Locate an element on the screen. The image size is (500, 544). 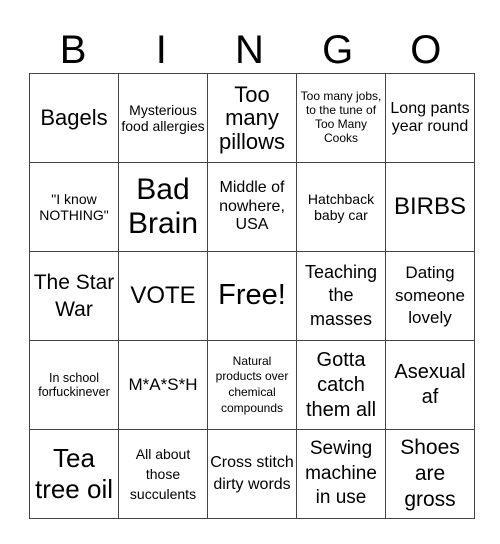
cell-text: In school forfuckinever is located at coordinates (74, 384).